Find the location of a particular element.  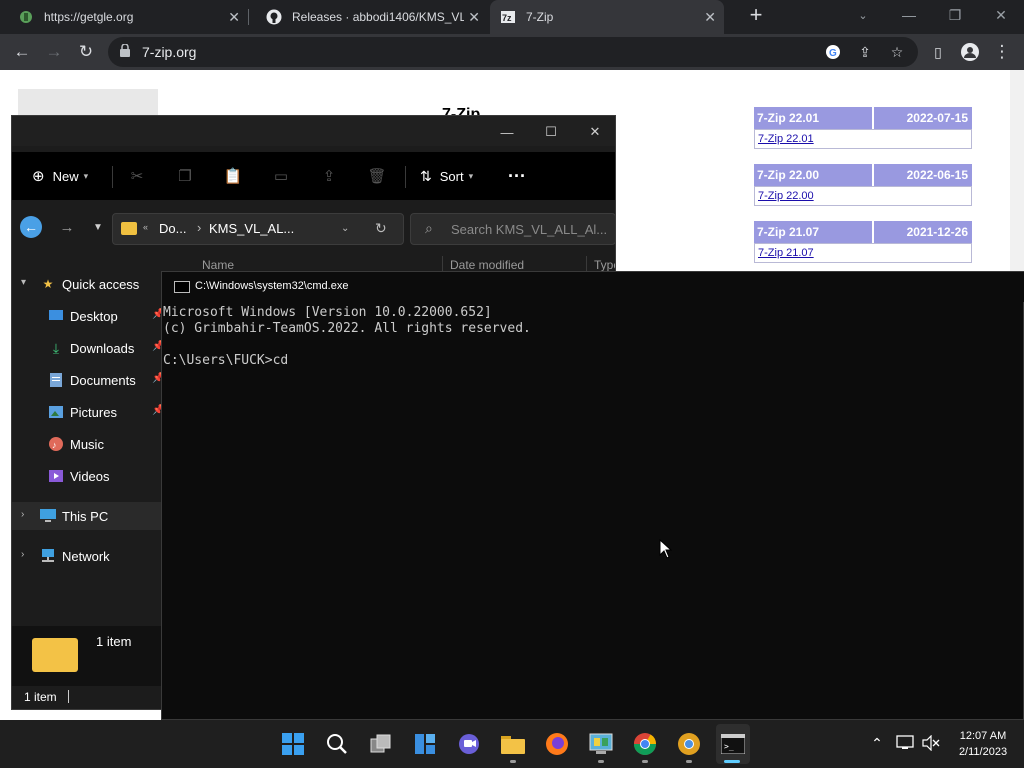

windows-taskbar: >_ ⌃ 12:07 AM 2/11/2023 is located at coordinates (512, 744).